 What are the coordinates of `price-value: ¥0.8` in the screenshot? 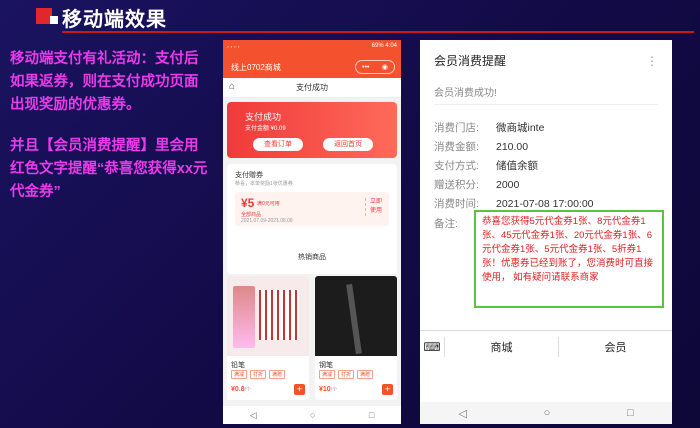 It's located at (238, 389).